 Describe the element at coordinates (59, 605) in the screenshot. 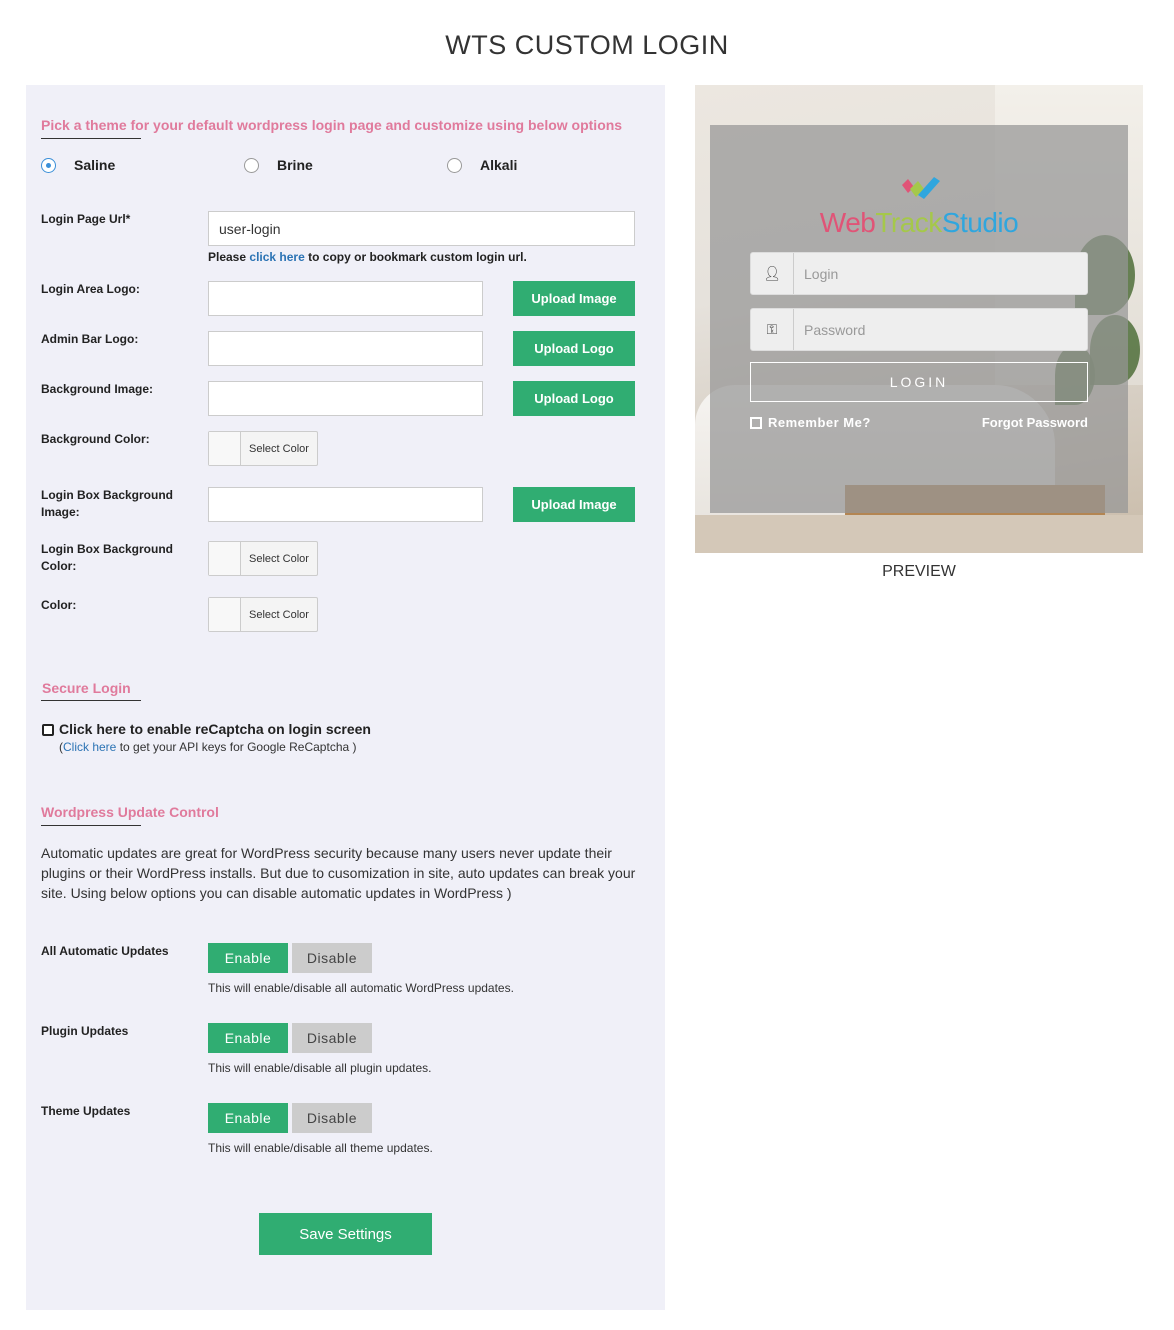

I see `color-label: Color:` at that location.